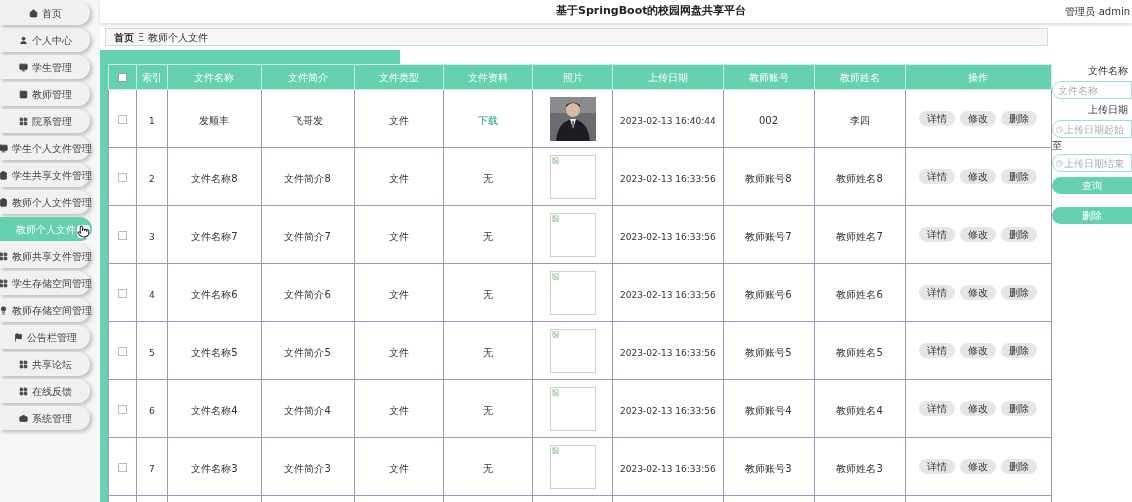 This screenshot has width=1132, height=502. I want to click on sidebar-item: 首页, so click(45, 13).